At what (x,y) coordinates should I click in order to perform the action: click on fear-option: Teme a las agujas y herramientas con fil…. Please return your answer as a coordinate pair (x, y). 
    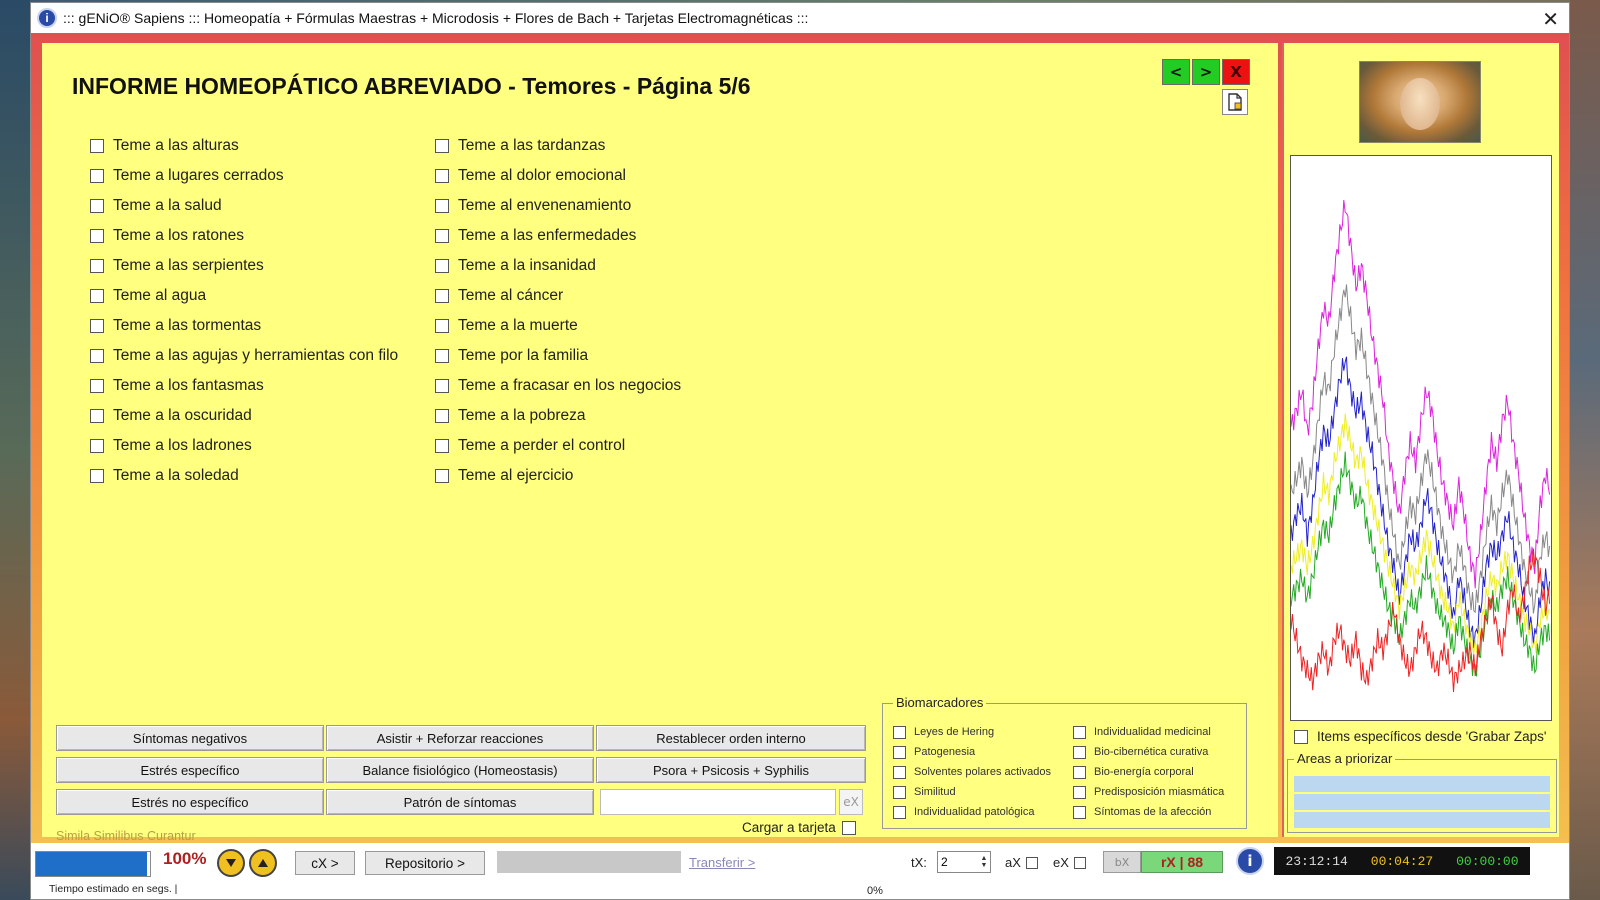
    Looking at the image, I should click on (244, 356).